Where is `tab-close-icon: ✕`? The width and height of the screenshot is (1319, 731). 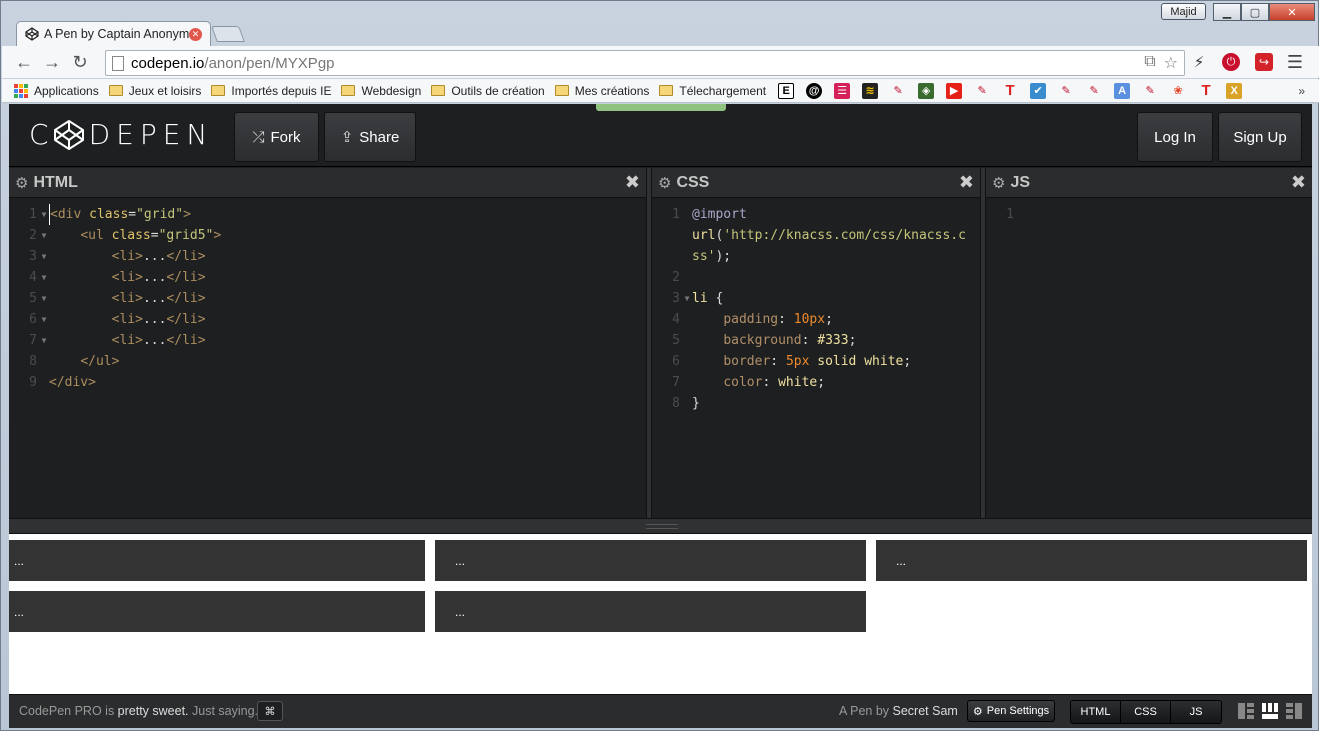 tab-close-icon: ✕ is located at coordinates (195, 34).